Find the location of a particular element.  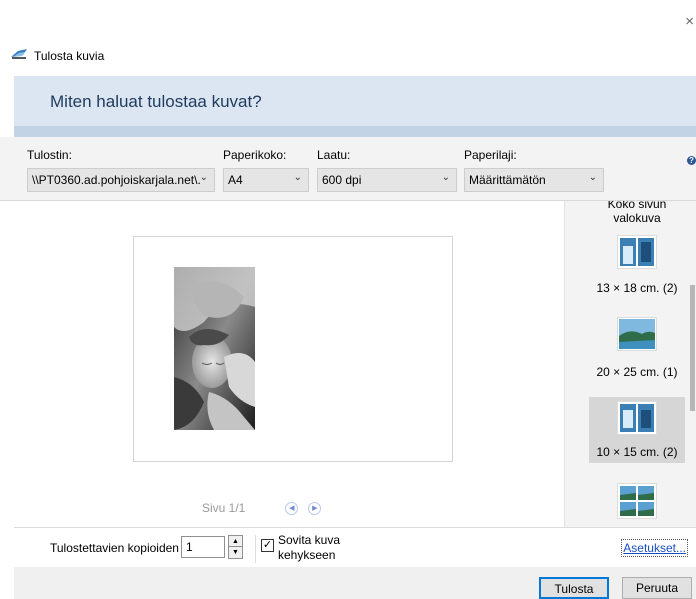

quality-value: 600 dpi is located at coordinates (342, 180).